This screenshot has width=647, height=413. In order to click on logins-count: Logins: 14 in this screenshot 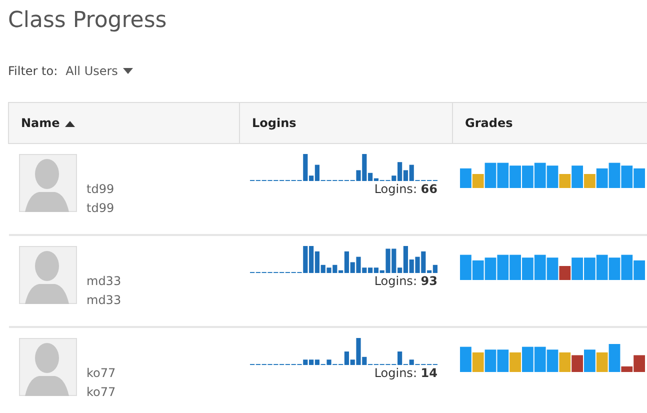, I will do `click(406, 373)`.